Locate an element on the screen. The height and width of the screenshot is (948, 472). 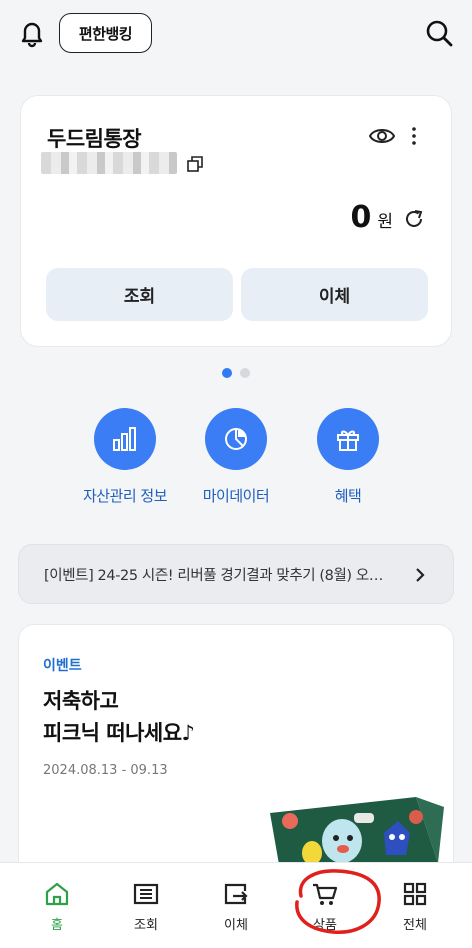
tab-label: 조회 is located at coordinates (146, 925).